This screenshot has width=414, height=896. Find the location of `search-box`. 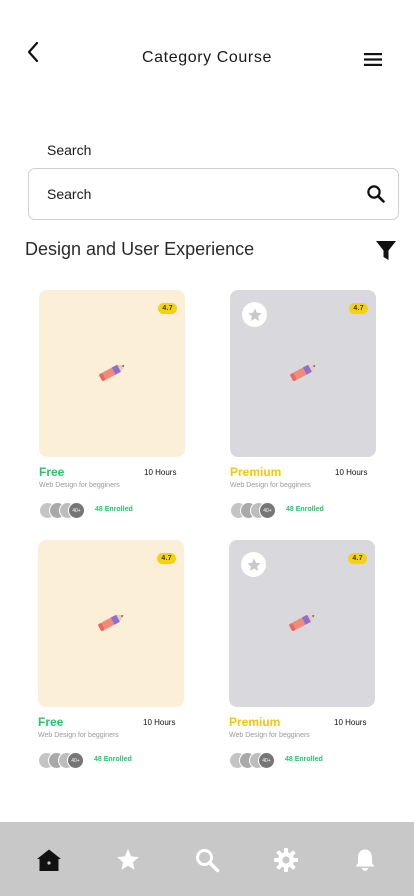

search-box is located at coordinates (213, 194).